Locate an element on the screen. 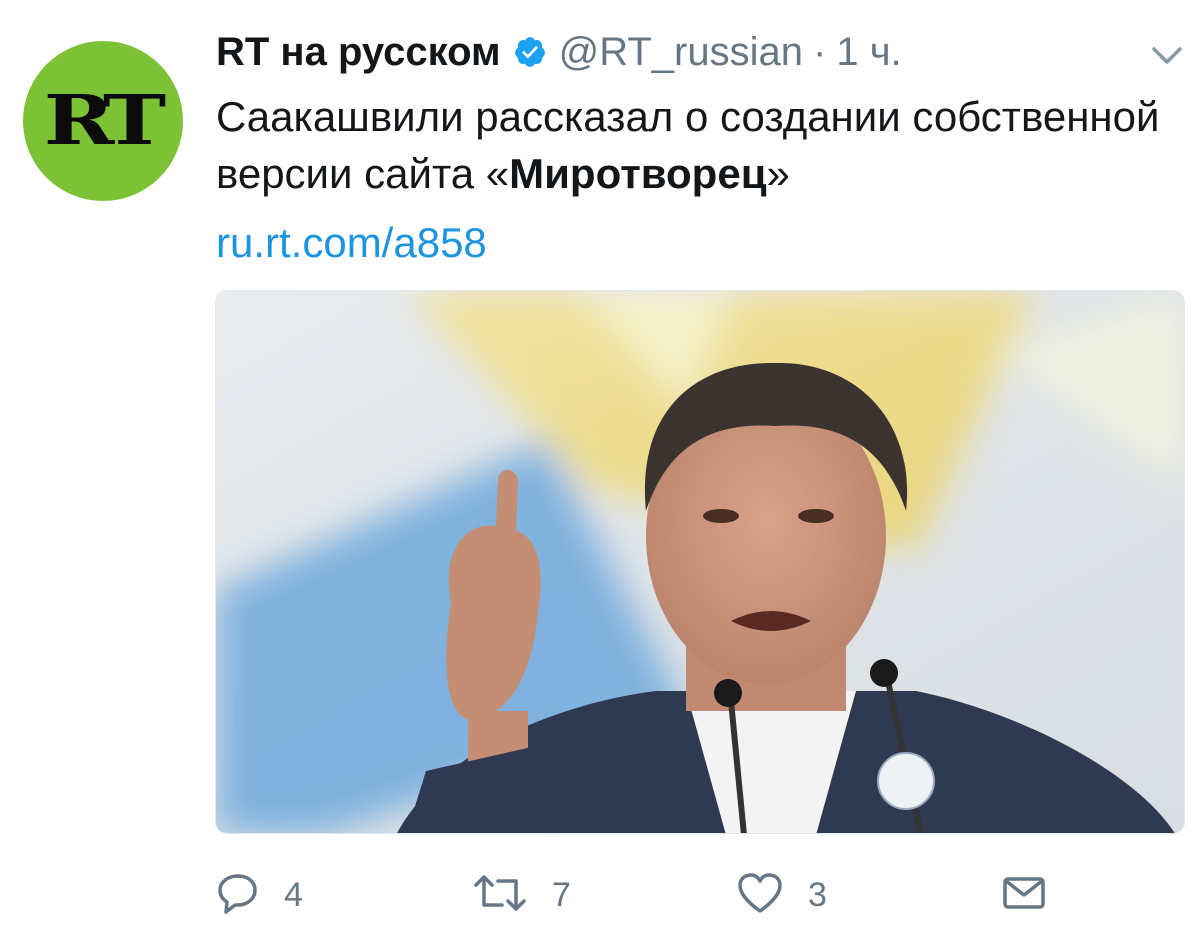 This screenshot has width=1200, height=936. retweet-button: 7 is located at coordinates (521, 895).